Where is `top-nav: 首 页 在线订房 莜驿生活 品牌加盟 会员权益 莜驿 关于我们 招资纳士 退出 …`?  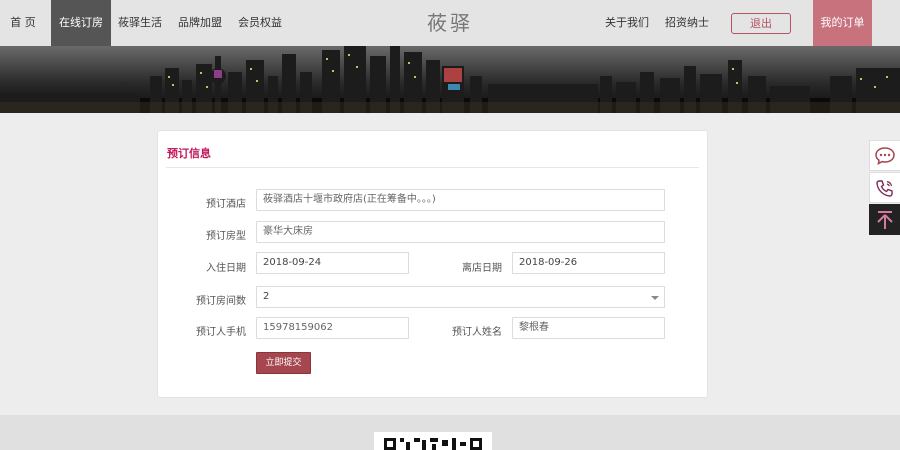 top-nav: 首 页 在线订房 莜驿生活 品牌加盟 会员权益 莜驿 关于我们 招资纳士 退出 … is located at coordinates (450, 23).